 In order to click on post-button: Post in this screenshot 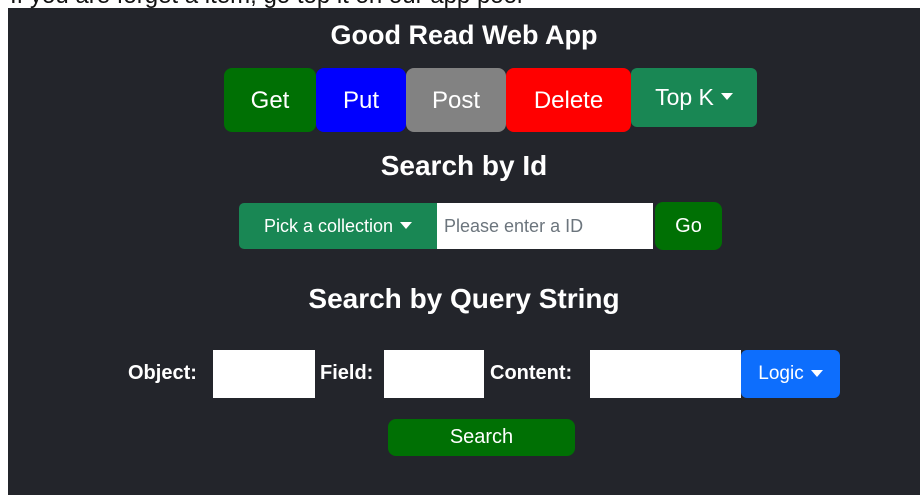, I will do `click(456, 100)`.